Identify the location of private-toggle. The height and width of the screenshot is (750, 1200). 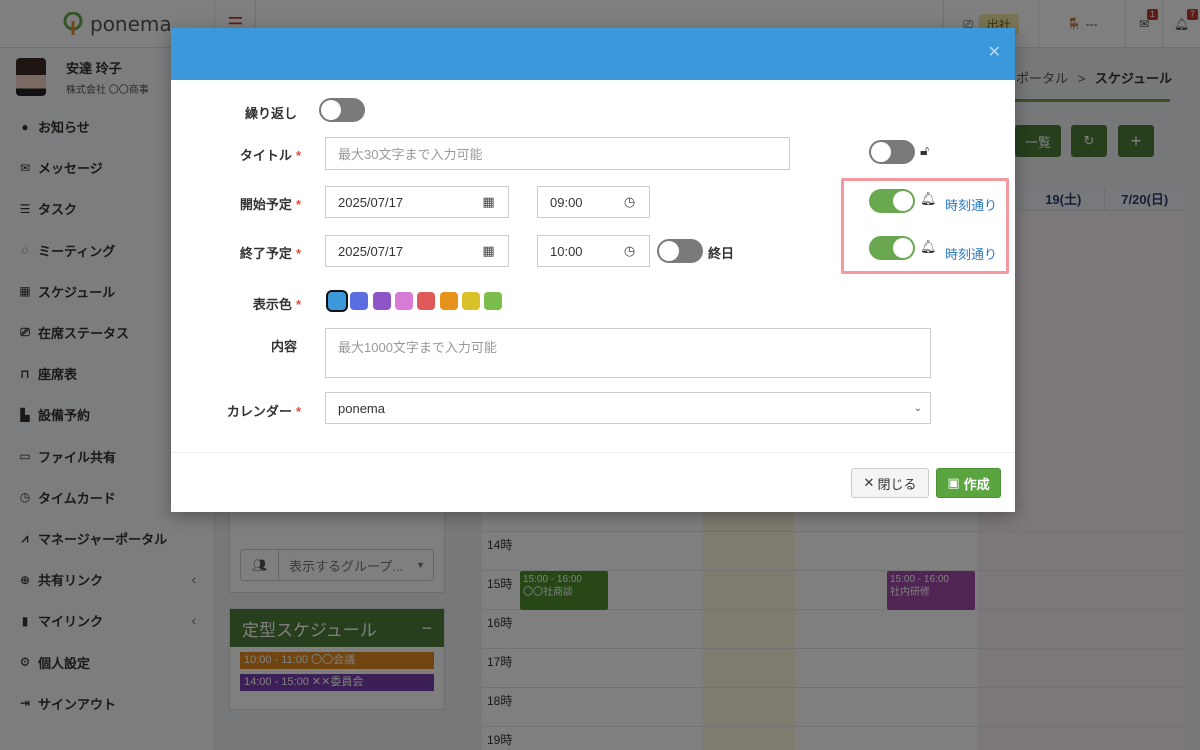
(892, 152).